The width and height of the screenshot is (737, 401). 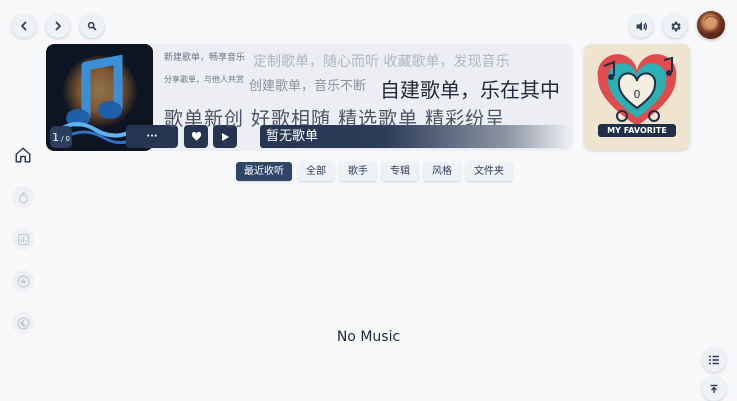 I want to click on back-button, so click(x=24, y=26).